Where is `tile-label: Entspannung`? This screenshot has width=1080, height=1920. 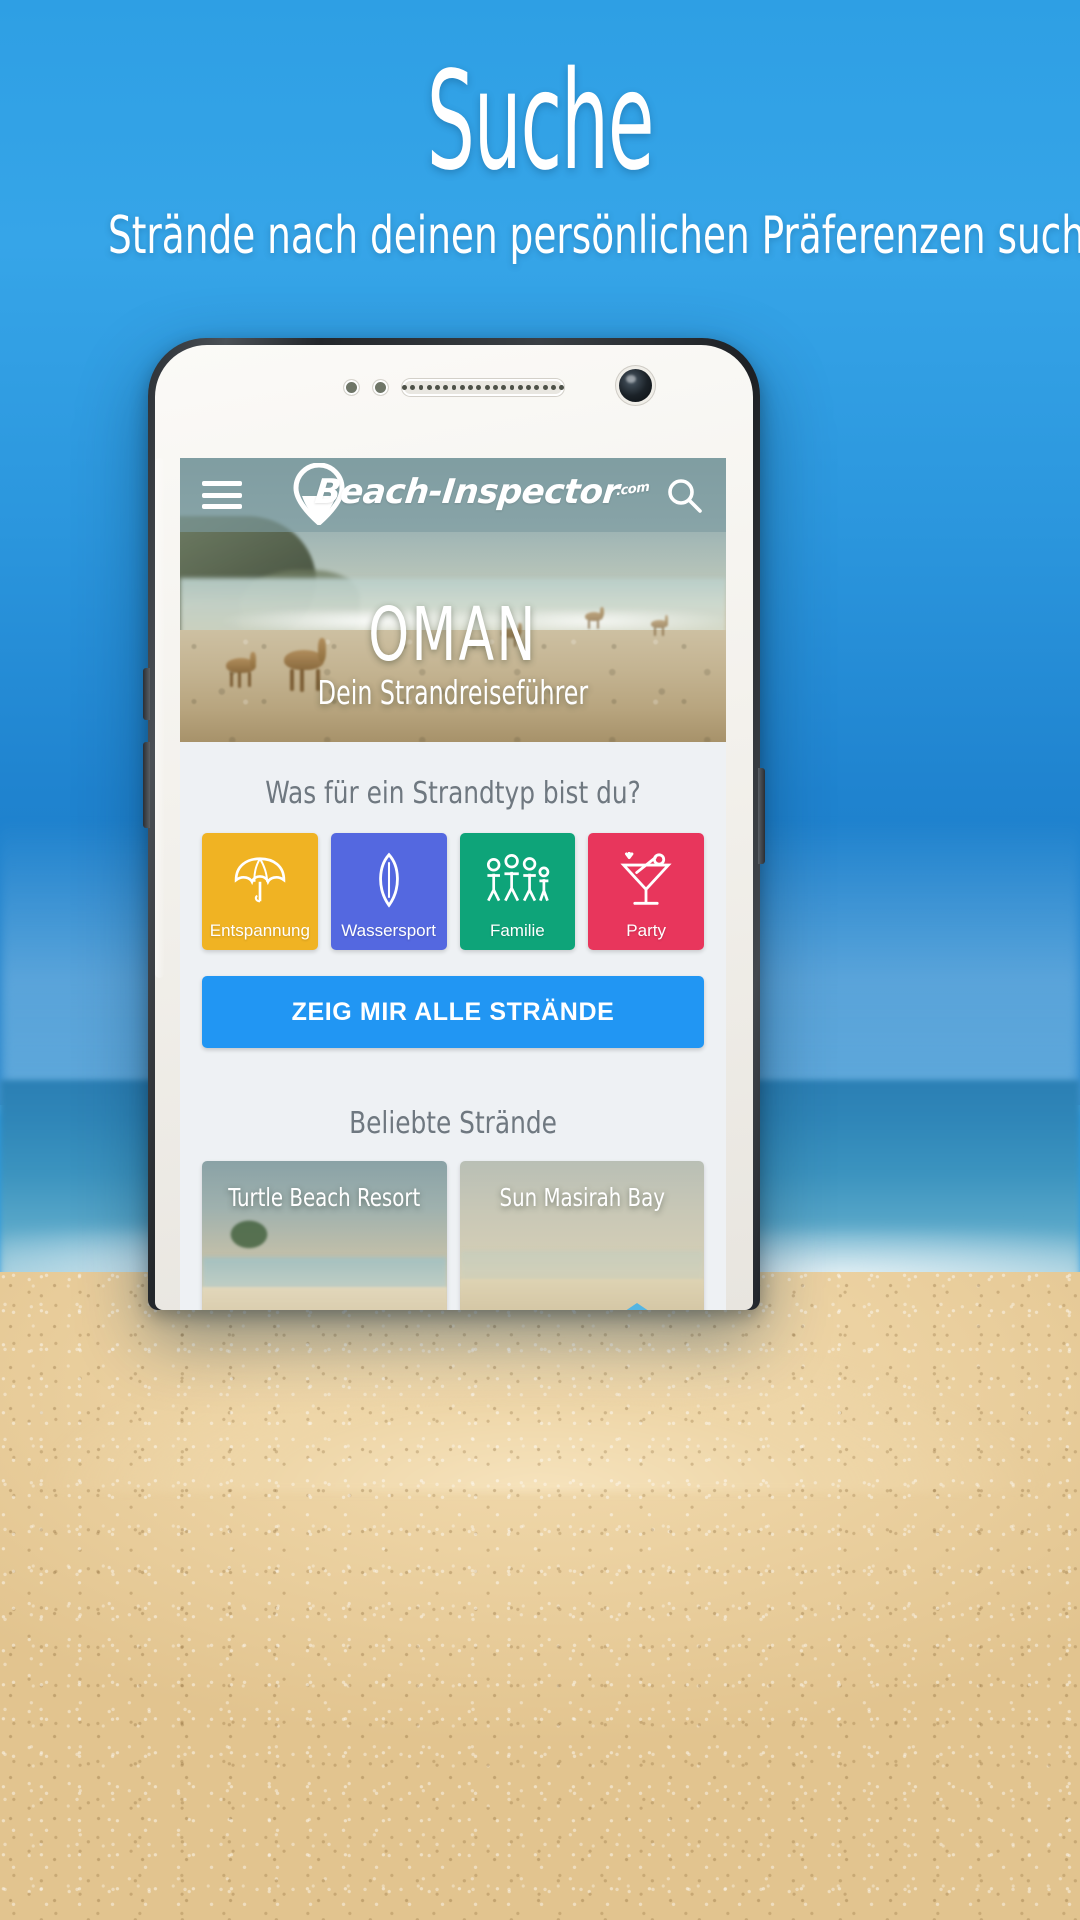
tile-label: Entspannung is located at coordinates (259, 930).